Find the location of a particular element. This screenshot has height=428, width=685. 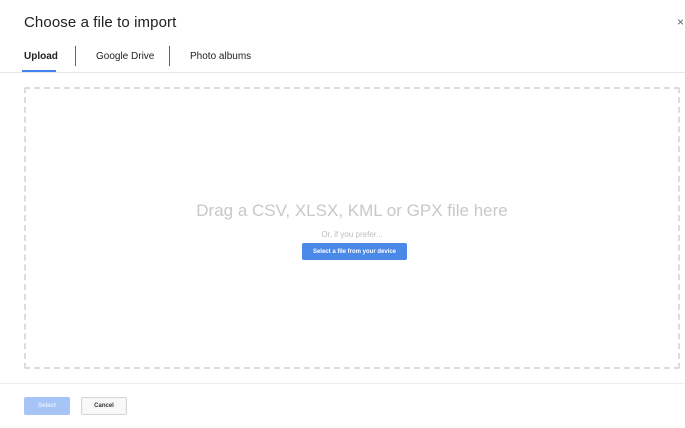

tab-google-drive: Google Drive is located at coordinates (125, 56).